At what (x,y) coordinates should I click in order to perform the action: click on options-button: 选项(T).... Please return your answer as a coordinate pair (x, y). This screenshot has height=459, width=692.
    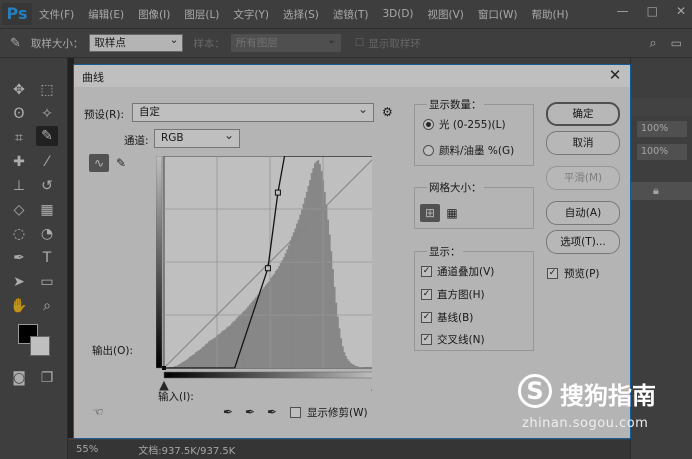
    Looking at the image, I should click on (583, 242).